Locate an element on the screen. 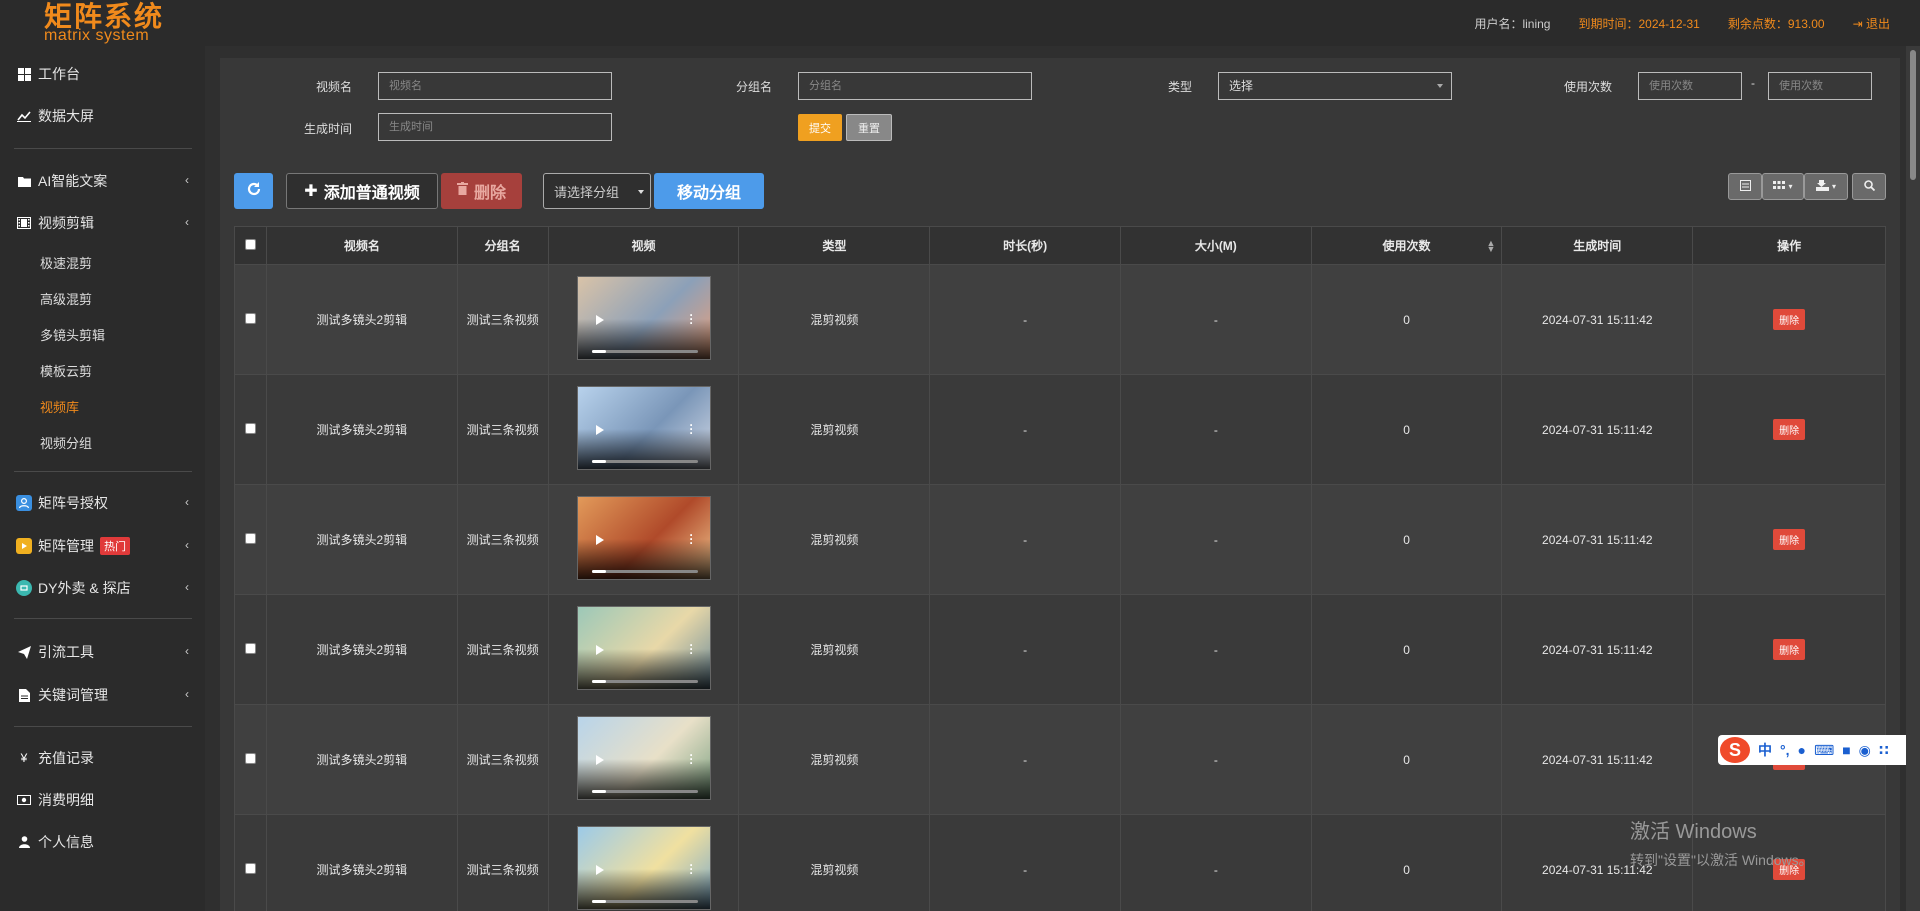  group-select: 请选择分组 is located at coordinates (597, 191).